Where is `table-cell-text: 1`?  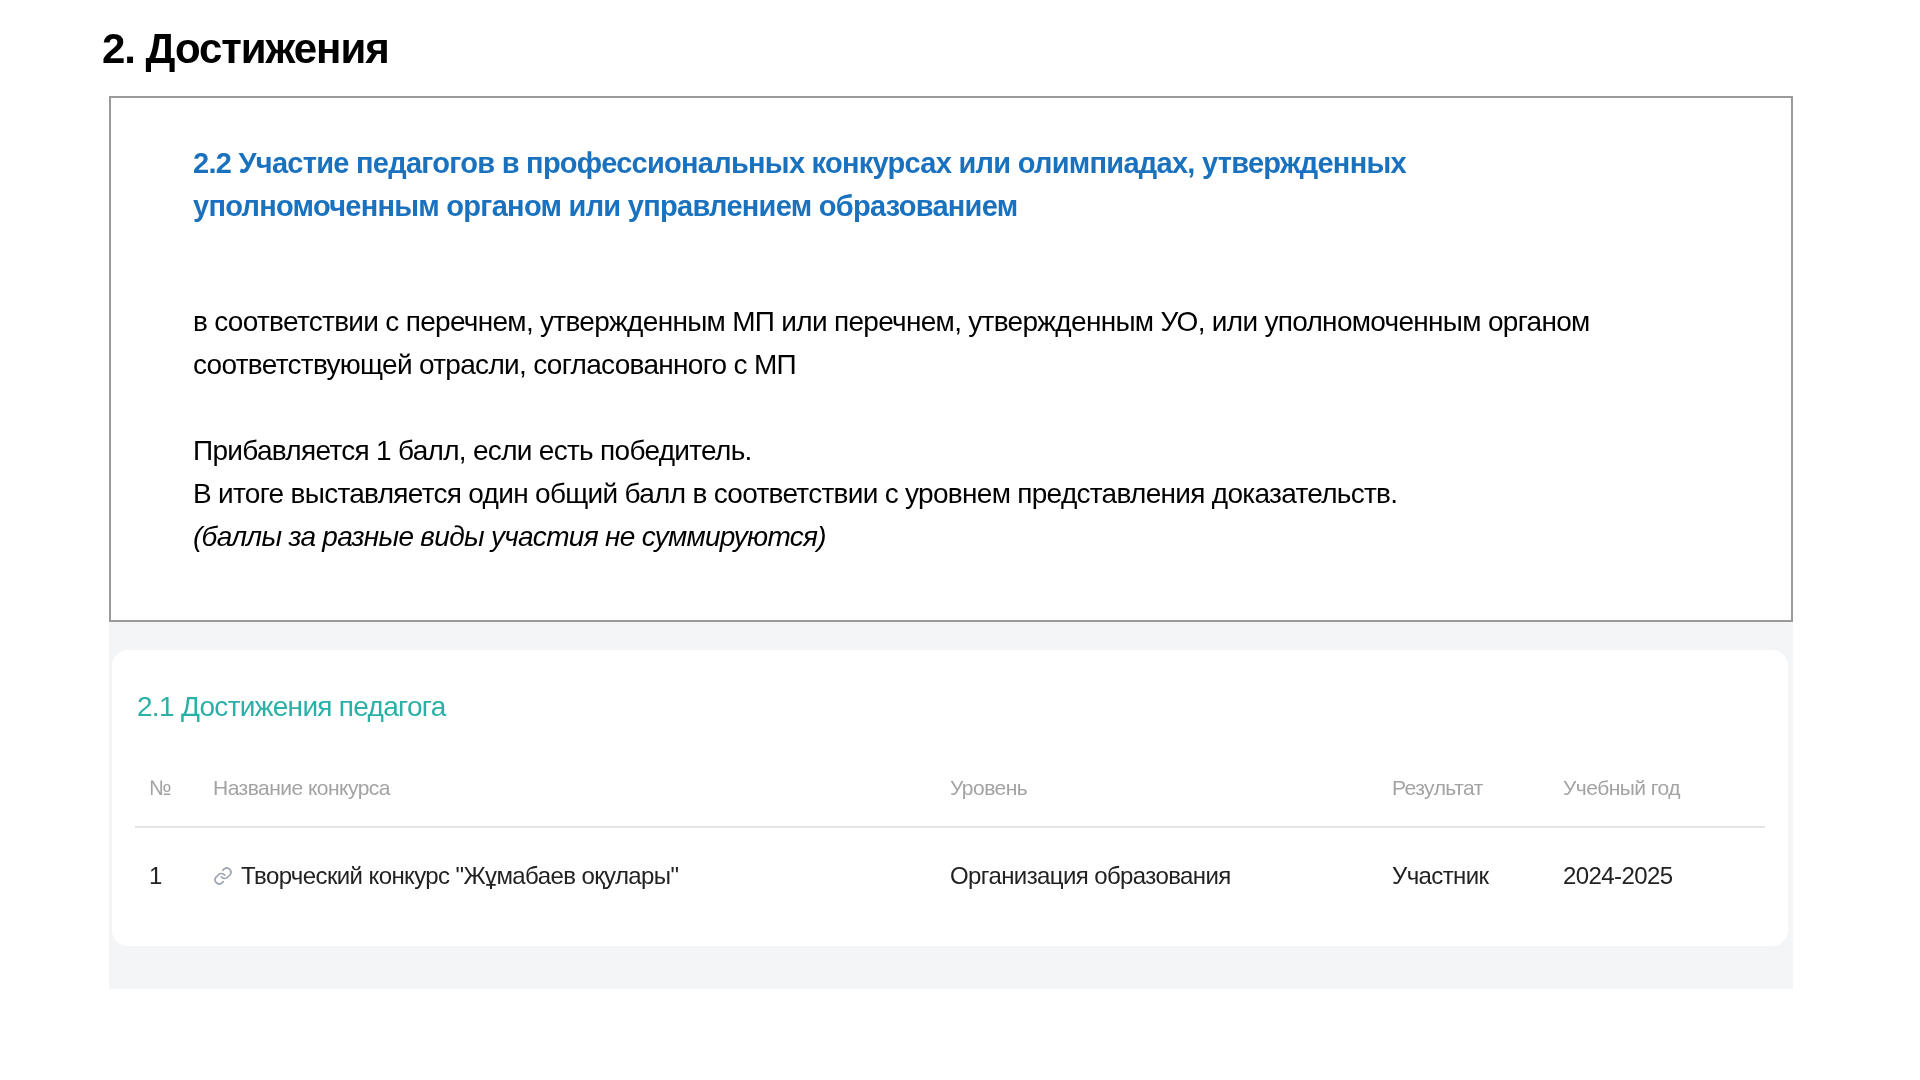
table-cell-text: 1 is located at coordinates (155, 875).